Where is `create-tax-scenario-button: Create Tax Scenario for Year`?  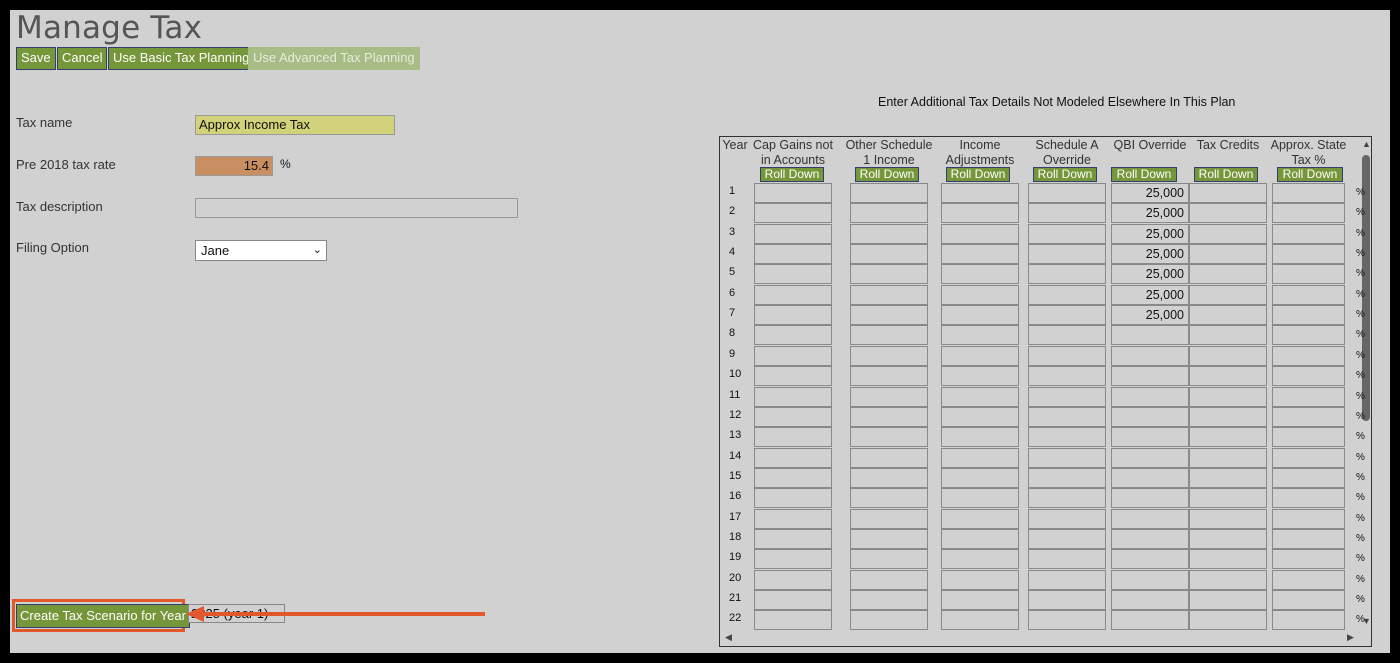 create-tax-scenario-button: Create Tax Scenario for Year is located at coordinates (103, 616).